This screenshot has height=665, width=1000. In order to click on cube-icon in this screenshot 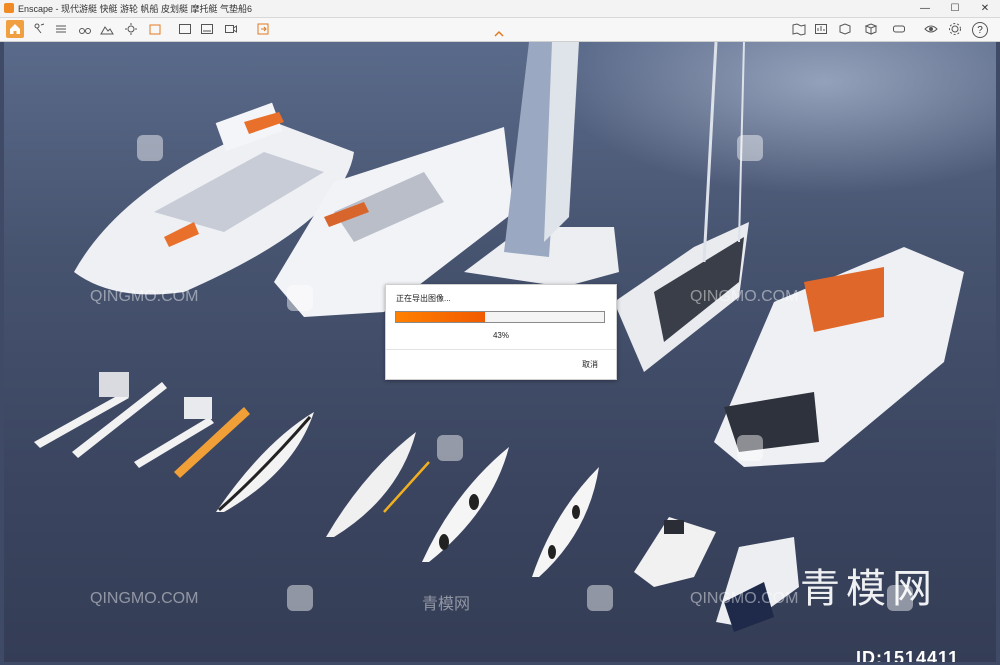, I will do `click(871, 29)`.